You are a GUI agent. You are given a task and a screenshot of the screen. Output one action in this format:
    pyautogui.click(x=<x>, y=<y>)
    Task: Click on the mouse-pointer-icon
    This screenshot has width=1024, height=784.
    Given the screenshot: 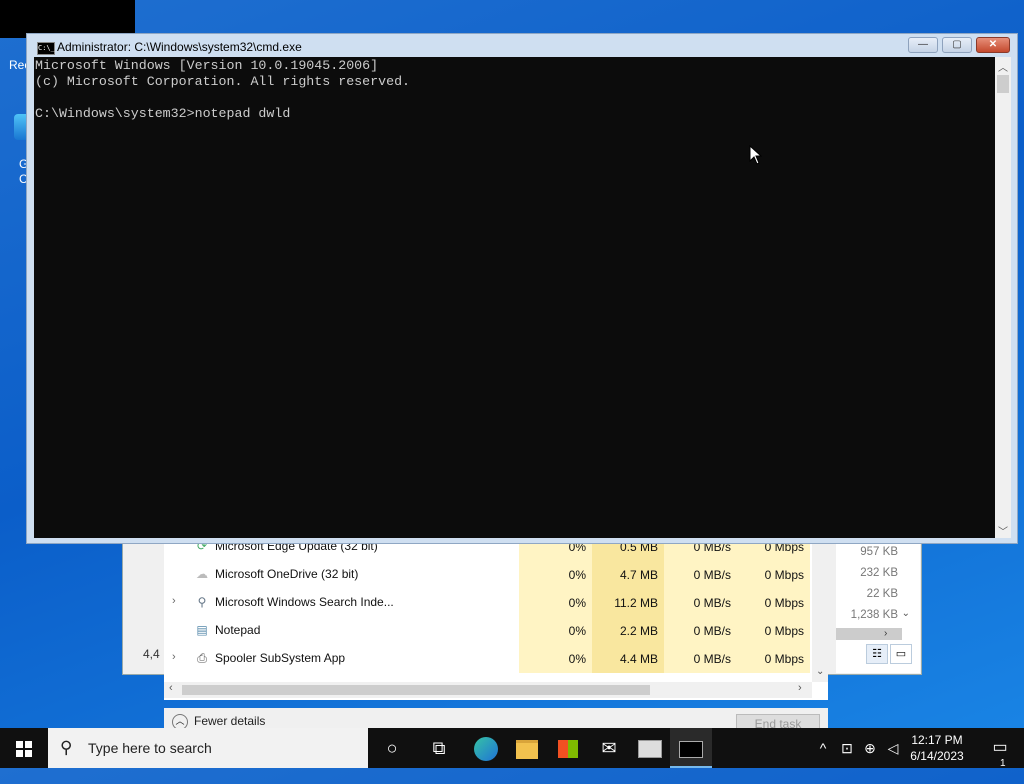 What is the action you would take?
    pyautogui.click(x=756, y=155)
    